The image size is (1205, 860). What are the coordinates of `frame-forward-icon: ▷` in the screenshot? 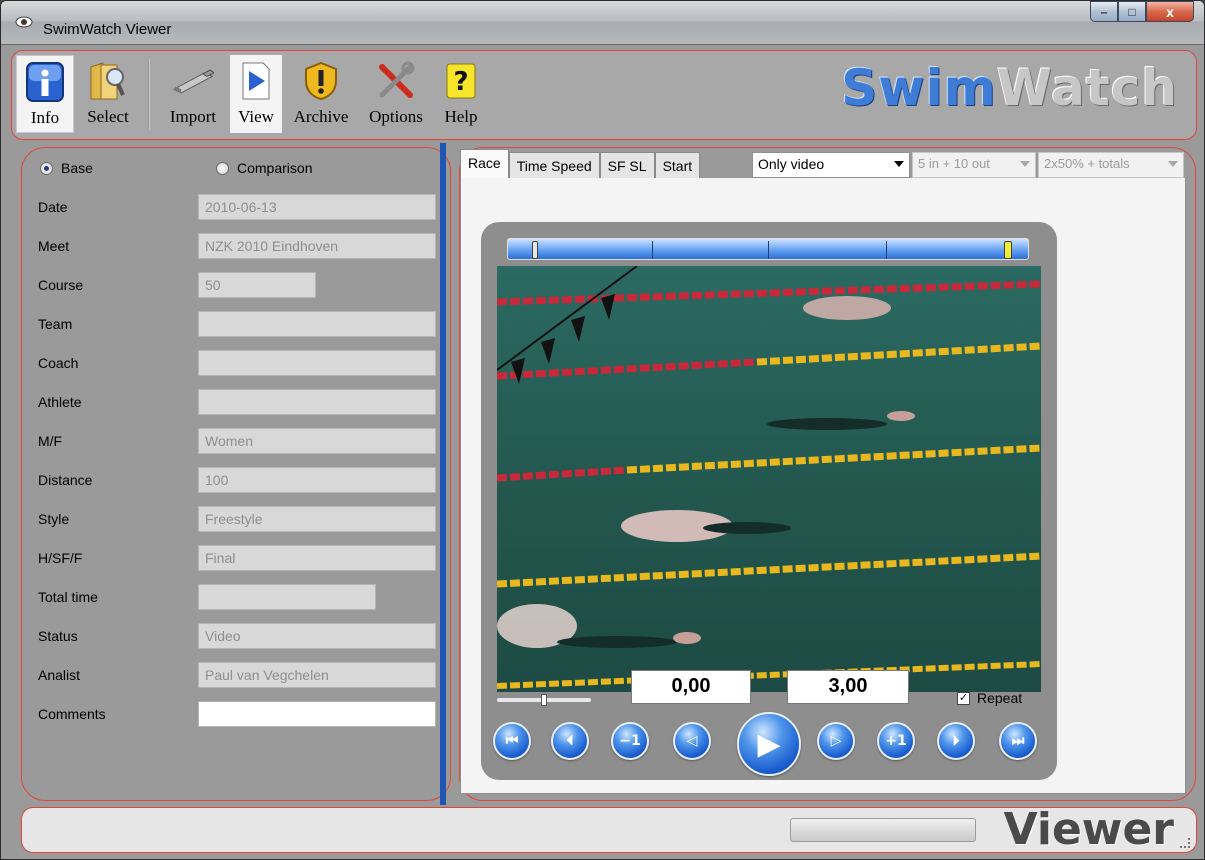 It's located at (836, 741).